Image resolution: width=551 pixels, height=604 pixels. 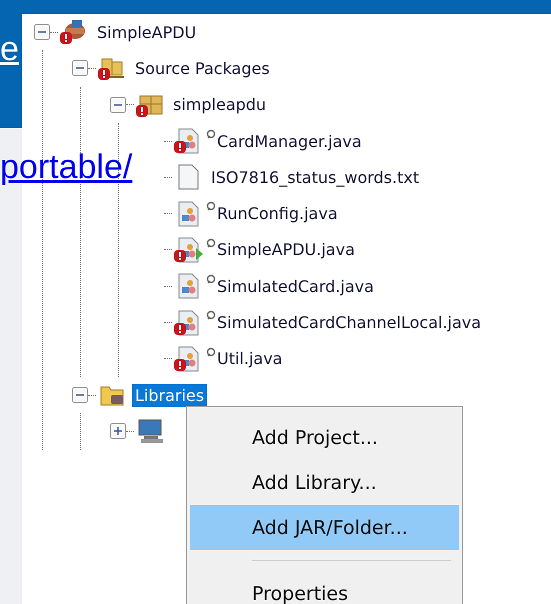 I want to click on tree-item: CardManager.java, so click(x=291, y=141).